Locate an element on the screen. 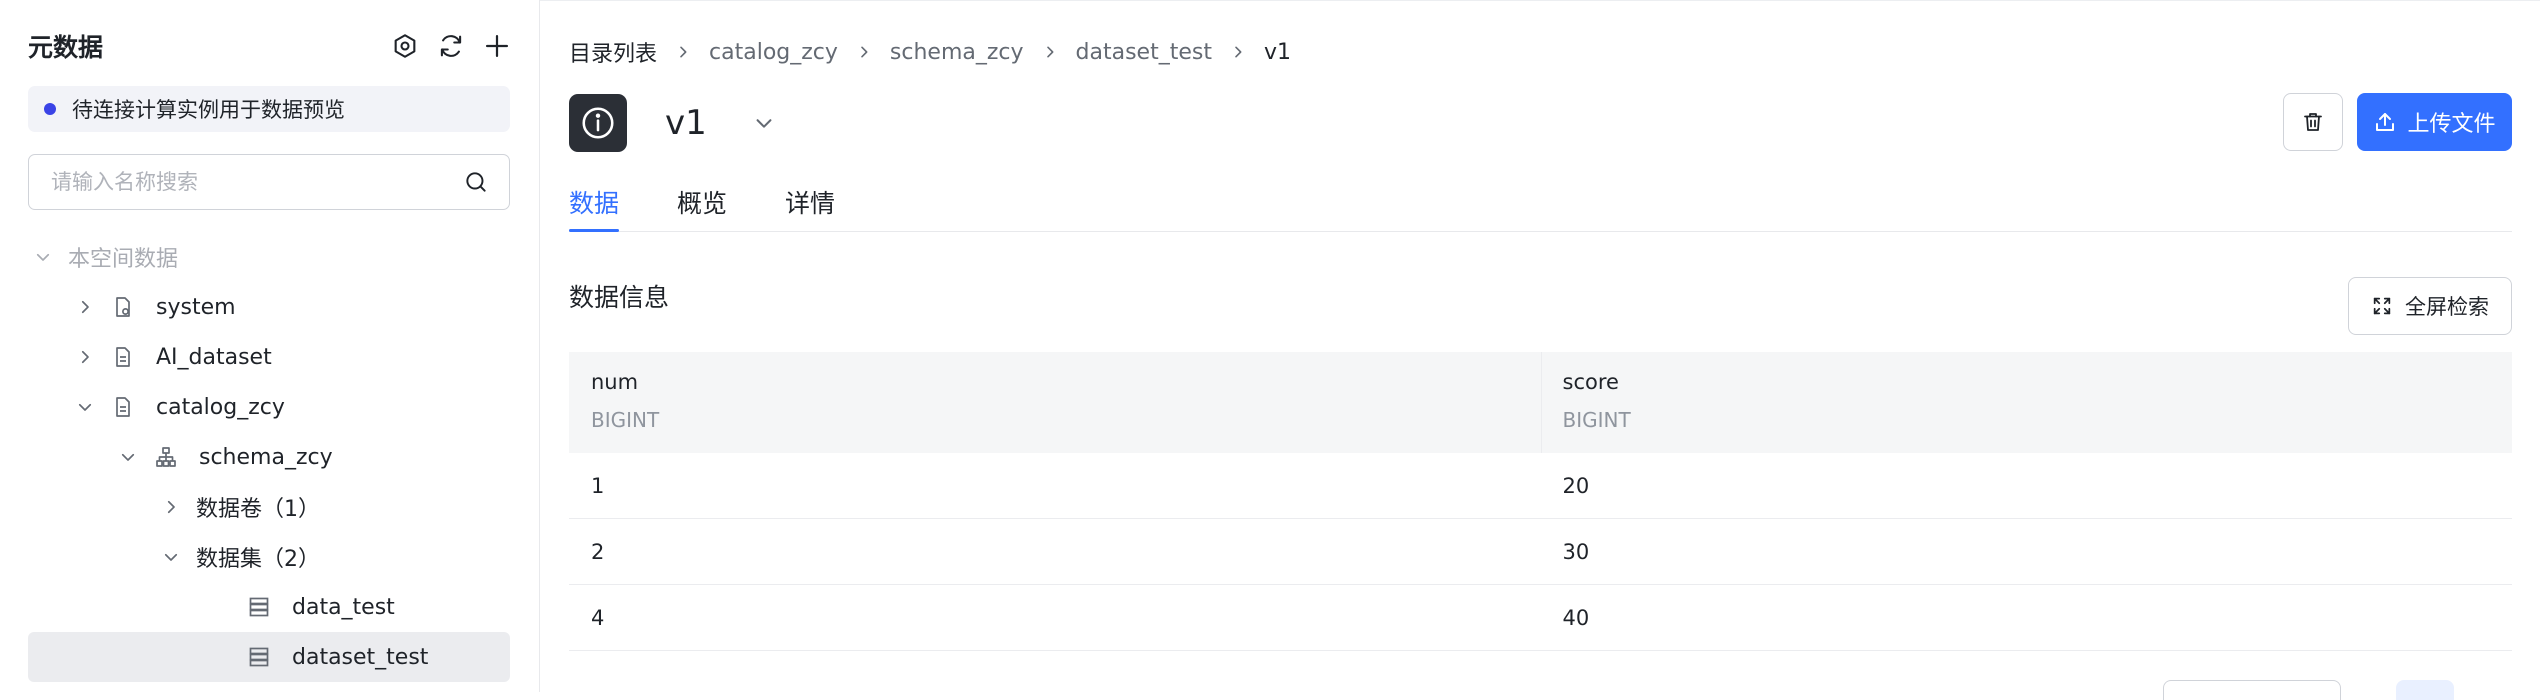  tree-item-dataset-test: dataset_test is located at coordinates (269, 657).